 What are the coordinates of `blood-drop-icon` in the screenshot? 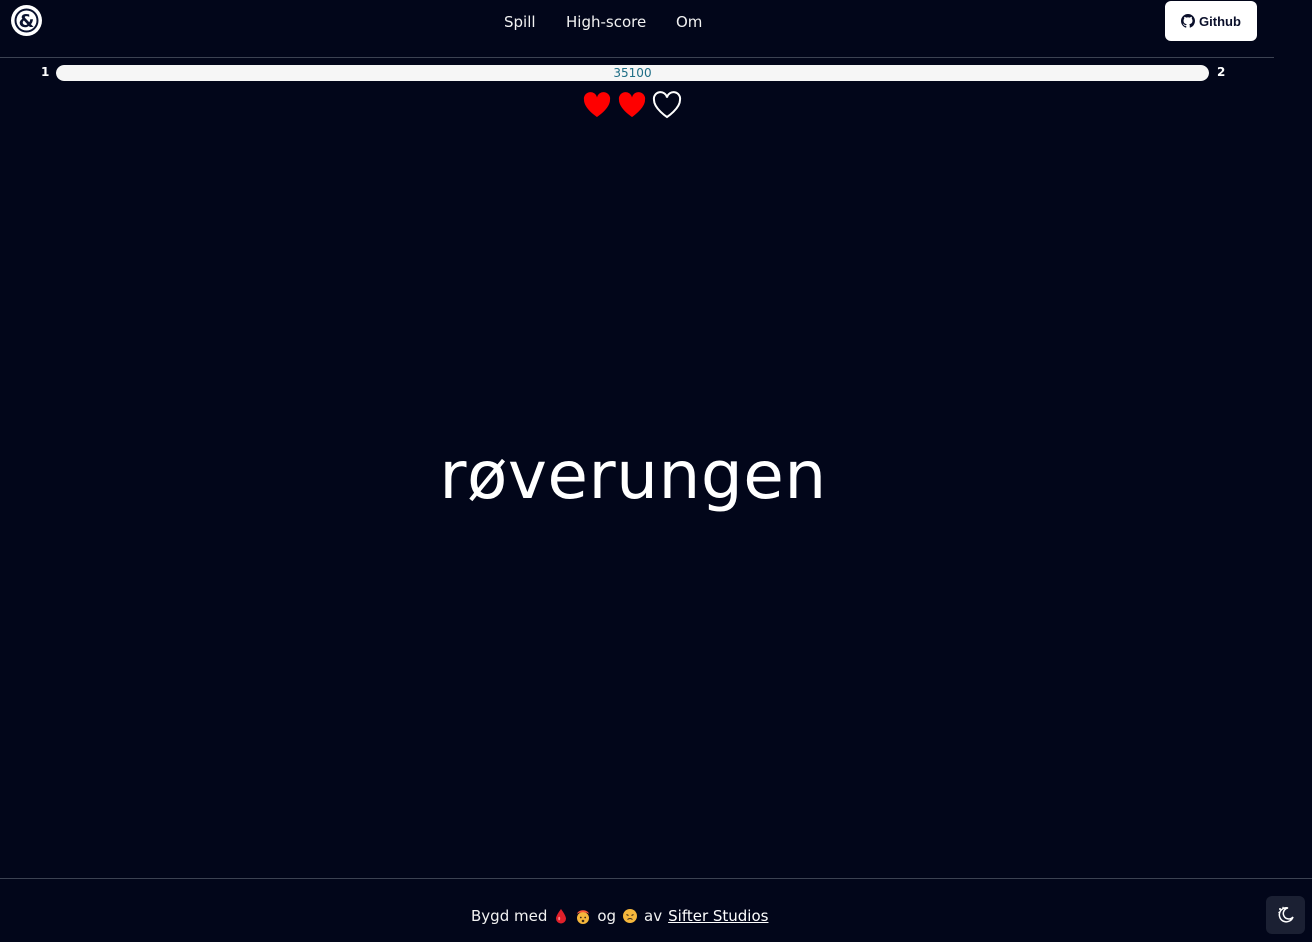 It's located at (561, 916).